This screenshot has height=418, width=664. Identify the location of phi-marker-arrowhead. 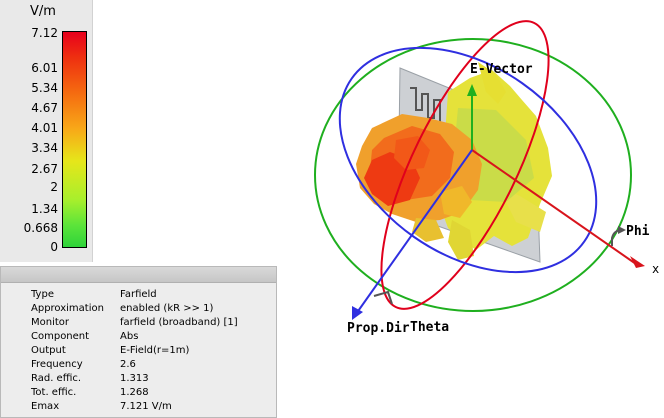
(622, 230).